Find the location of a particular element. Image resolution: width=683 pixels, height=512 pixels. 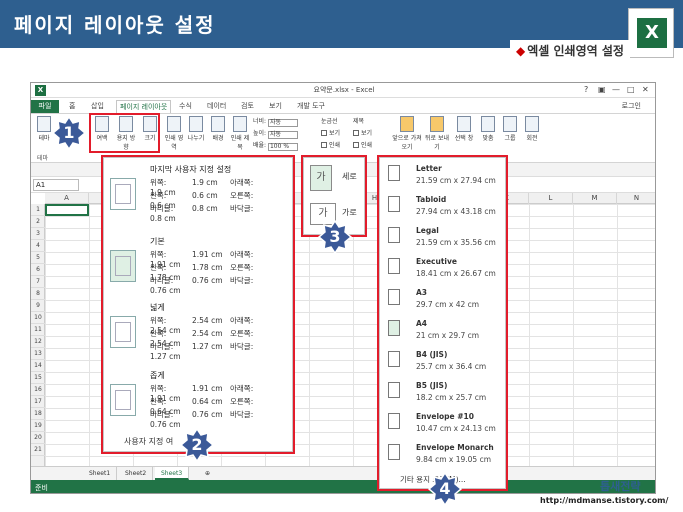

tab-developer: 개발 도구 is located at coordinates (311, 106).